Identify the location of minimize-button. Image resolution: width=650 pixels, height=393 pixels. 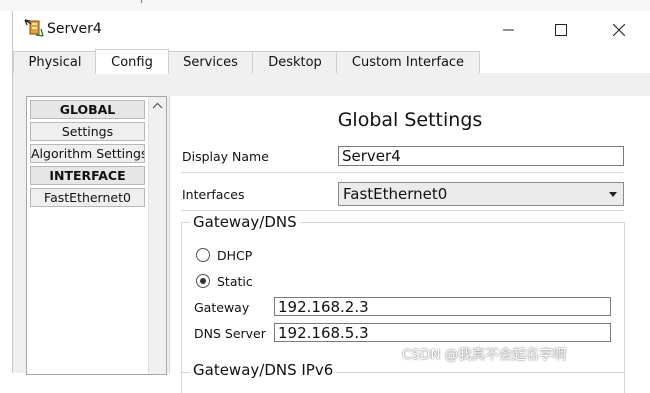
(509, 30).